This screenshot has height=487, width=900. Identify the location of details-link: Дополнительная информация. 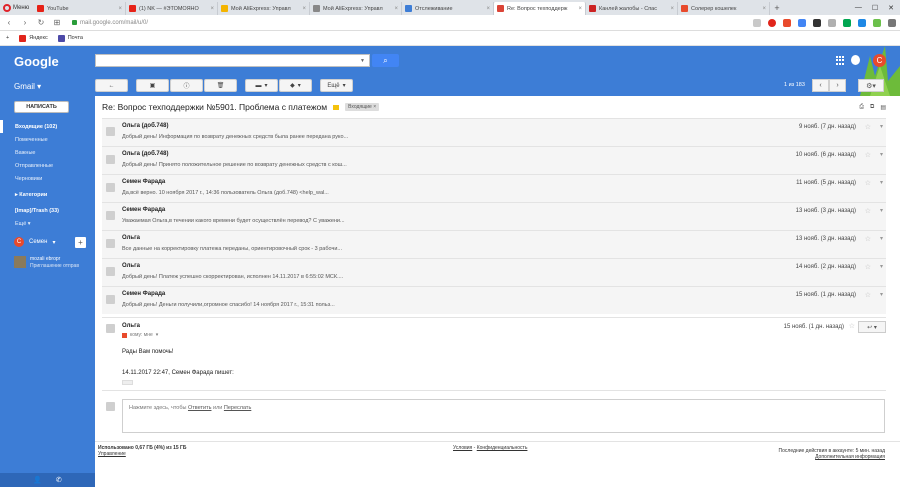
(832, 457).